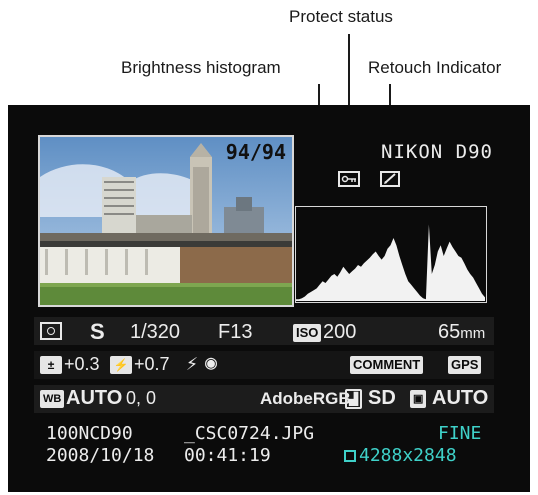  I want to click on white-balance-fine-tune: 0, 0, so click(141, 398).